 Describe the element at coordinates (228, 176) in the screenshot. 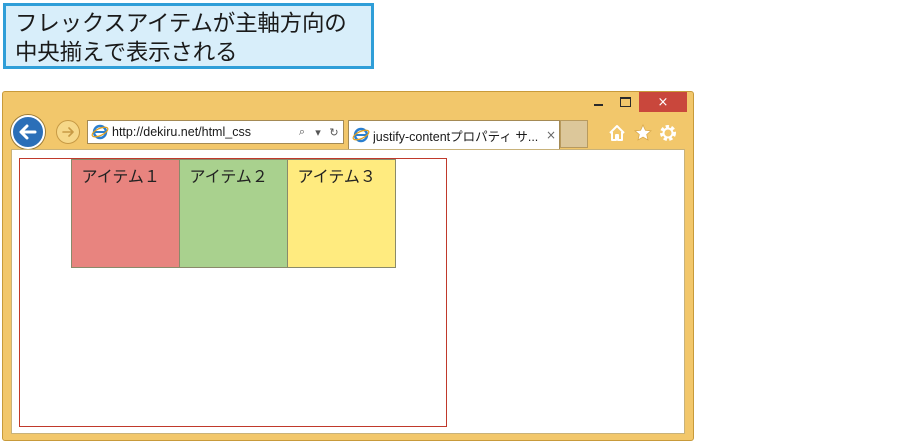

I see `flex-item-label: アイテム２` at that location.